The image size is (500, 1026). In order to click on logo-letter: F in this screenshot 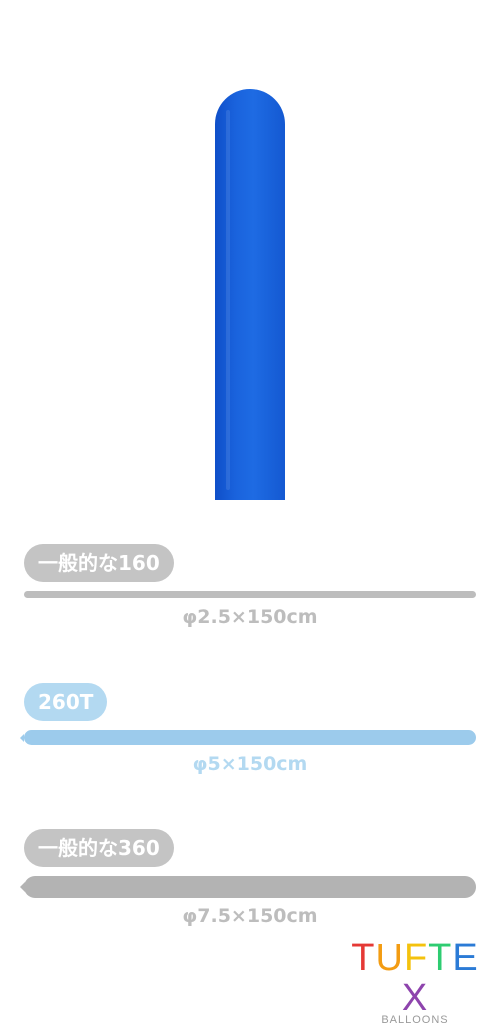, I will do `click(416, 958)`.